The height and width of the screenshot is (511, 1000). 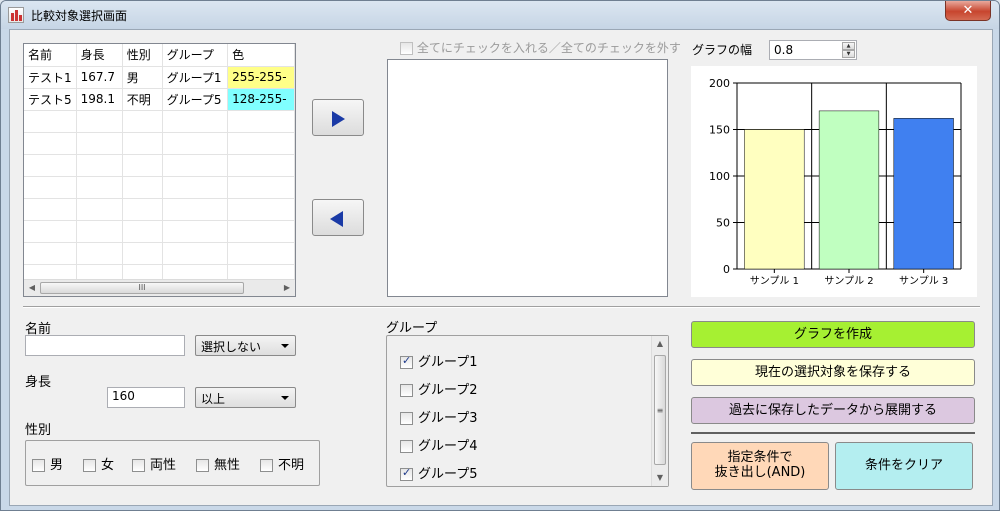 What do you see at coordinates (719, 176) in the screenshot?
I see `y-tick-label: 100` at bounding box center [719, 176].